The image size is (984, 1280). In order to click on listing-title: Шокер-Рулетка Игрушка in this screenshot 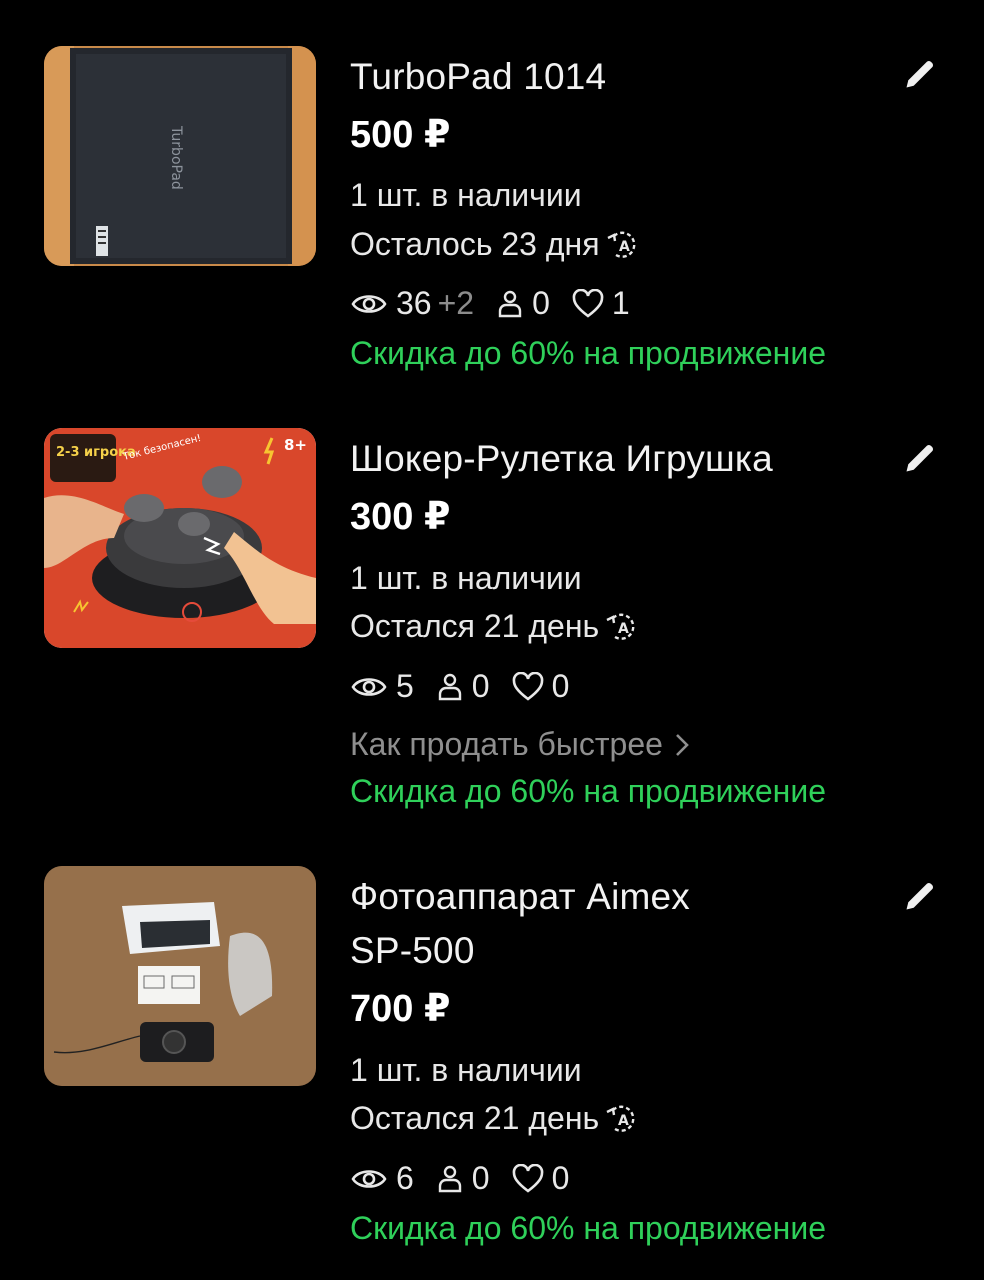, I will do `click(561, 459)`.